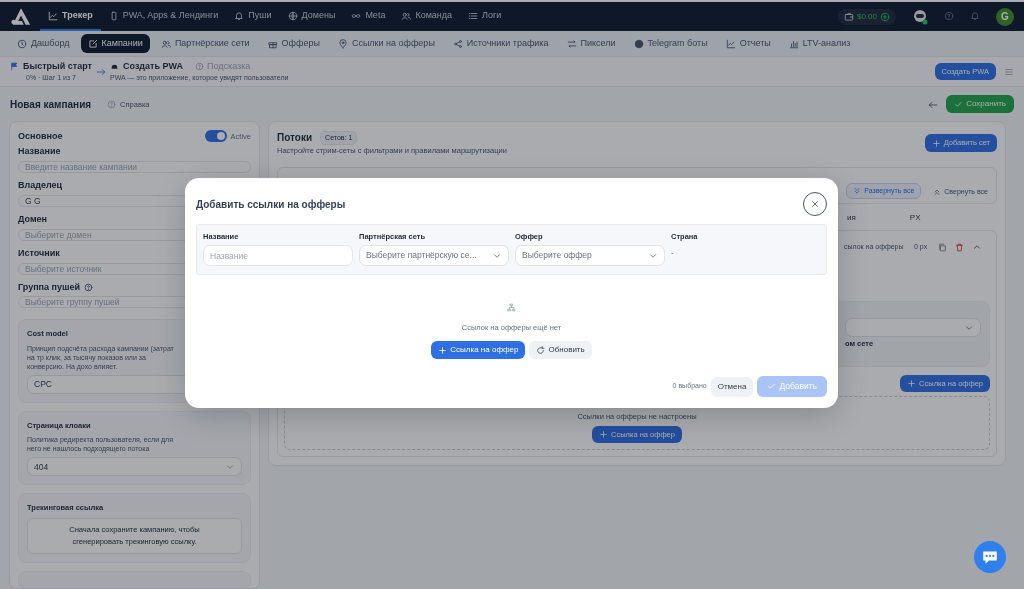 The width and height of the screenshot is (1024, 589). I want to click on save-button: Сохранить, so click(980, 104).